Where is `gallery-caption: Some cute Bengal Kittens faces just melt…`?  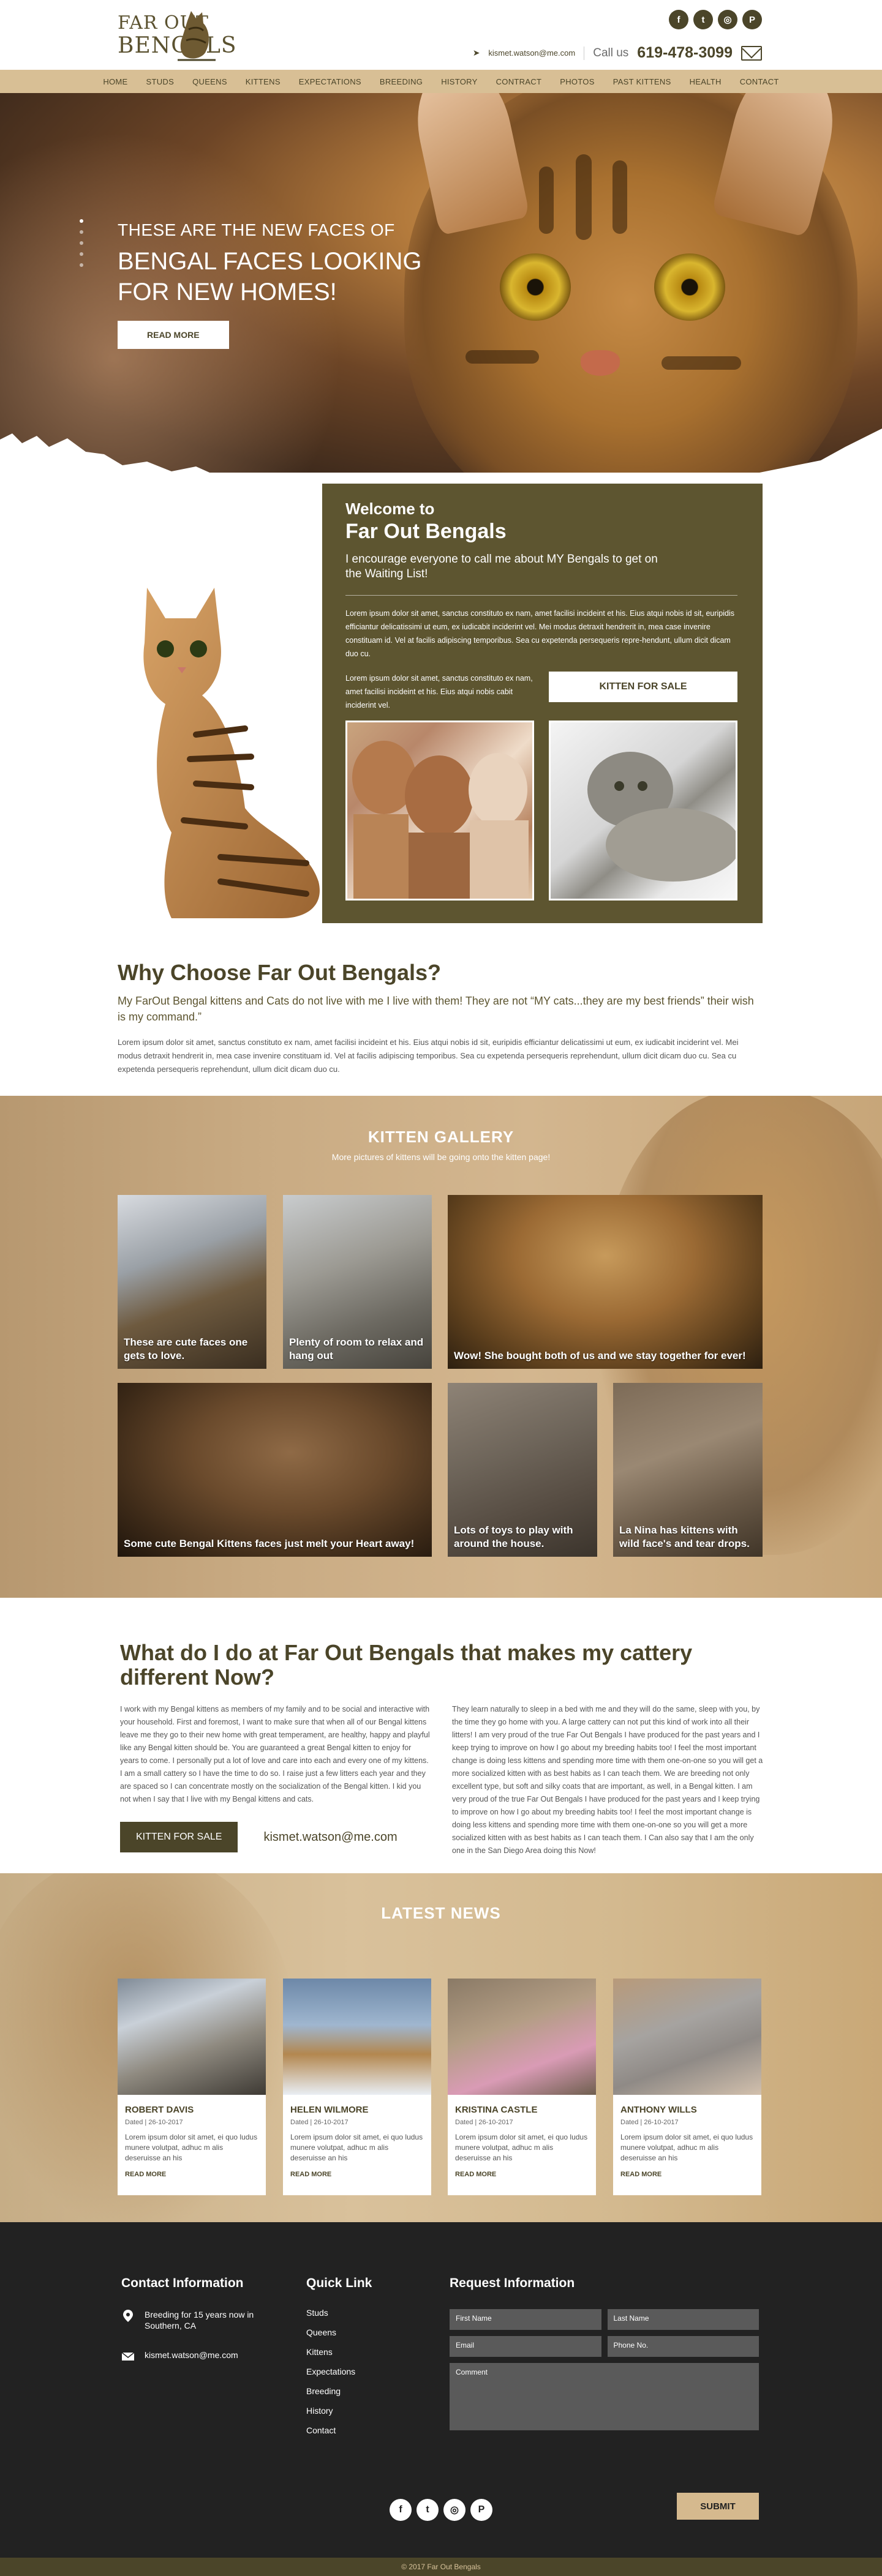 gallery-caption: Some cute Bengal Kittens faces just melt… is located at coordinates (269, 1544).